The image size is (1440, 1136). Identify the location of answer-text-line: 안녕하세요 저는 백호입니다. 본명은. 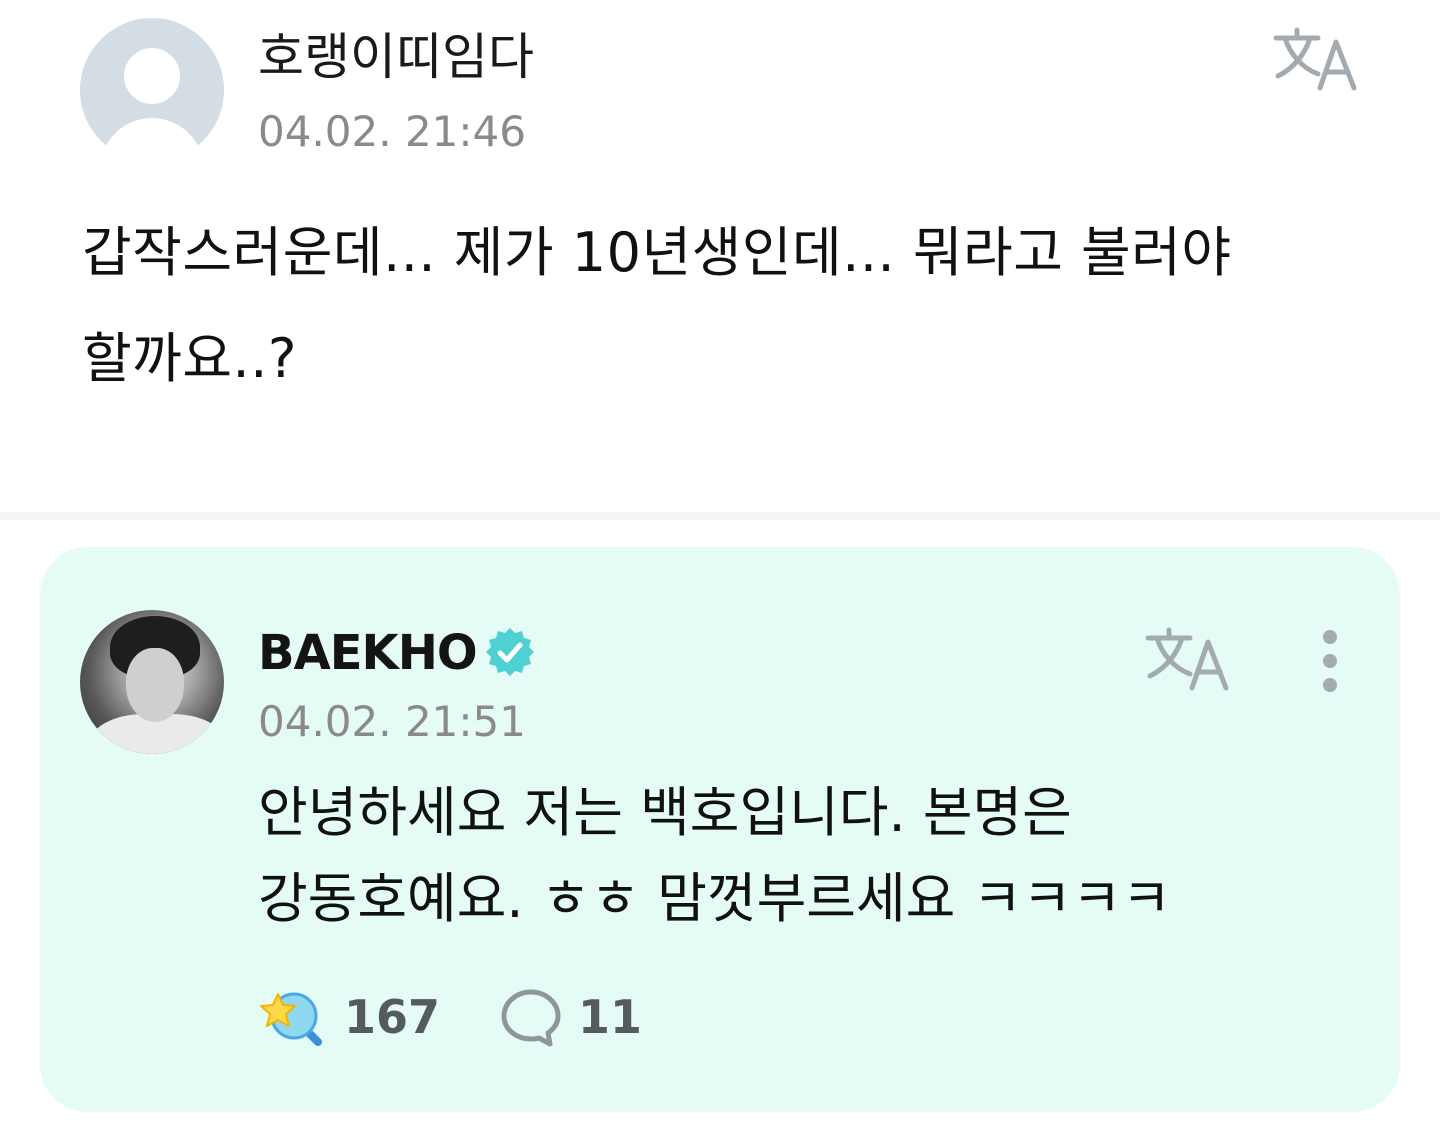
(665, 812).